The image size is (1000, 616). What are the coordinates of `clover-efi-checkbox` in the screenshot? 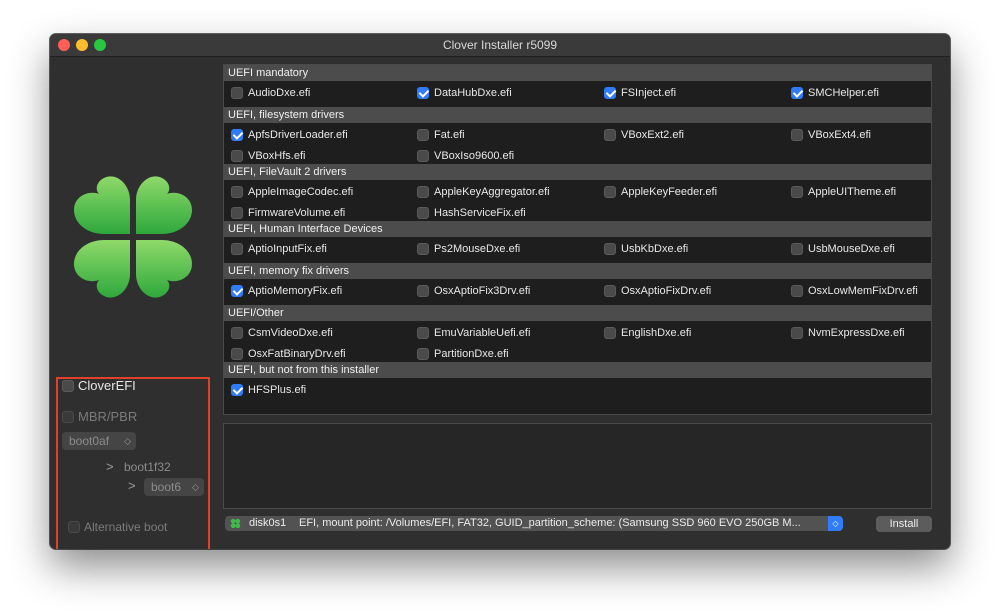 It's located at (68, 385).